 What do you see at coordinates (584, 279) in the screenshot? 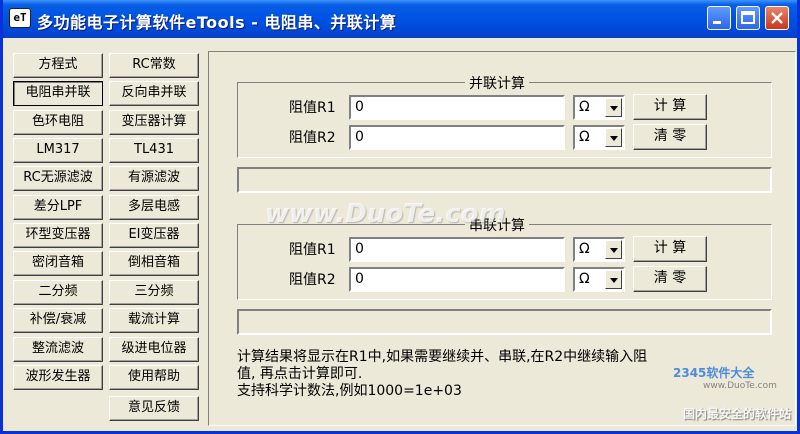
I see `series-r2-unit-value: Ω` at bounding box center [584, 279].